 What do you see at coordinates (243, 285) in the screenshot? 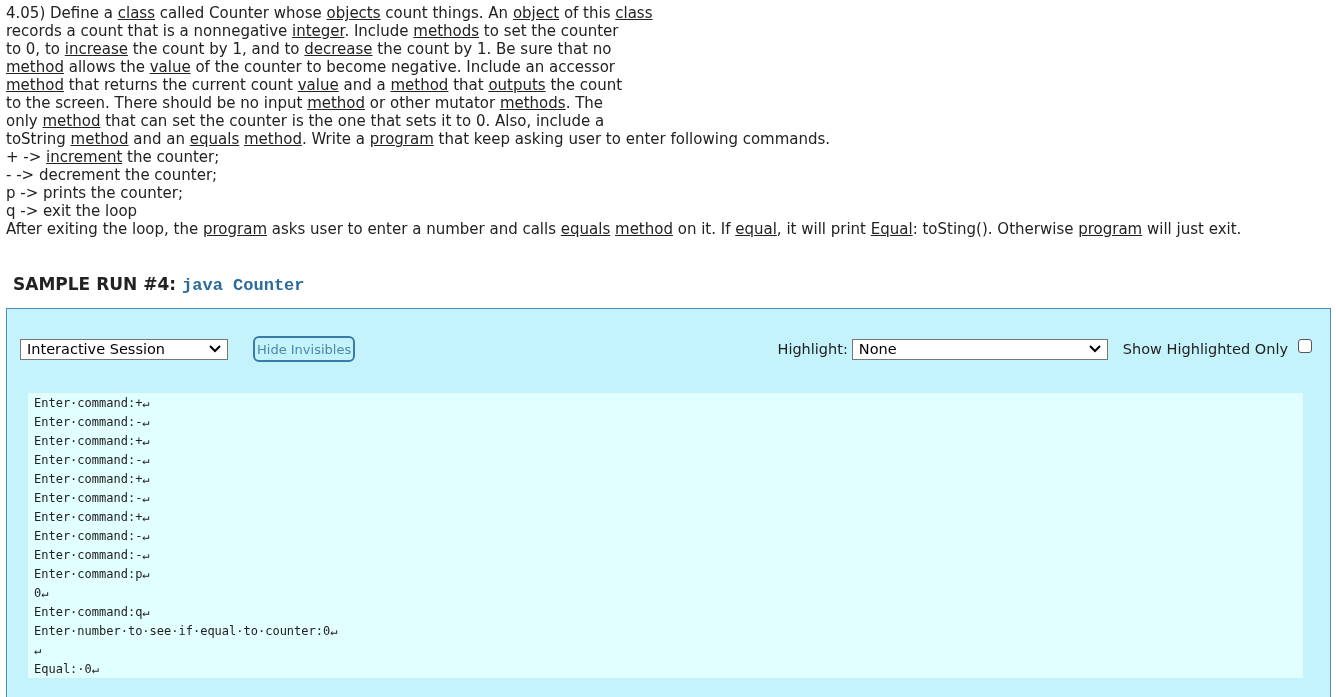
I see `command-text: java Counter` at bounding box center [243, 285].